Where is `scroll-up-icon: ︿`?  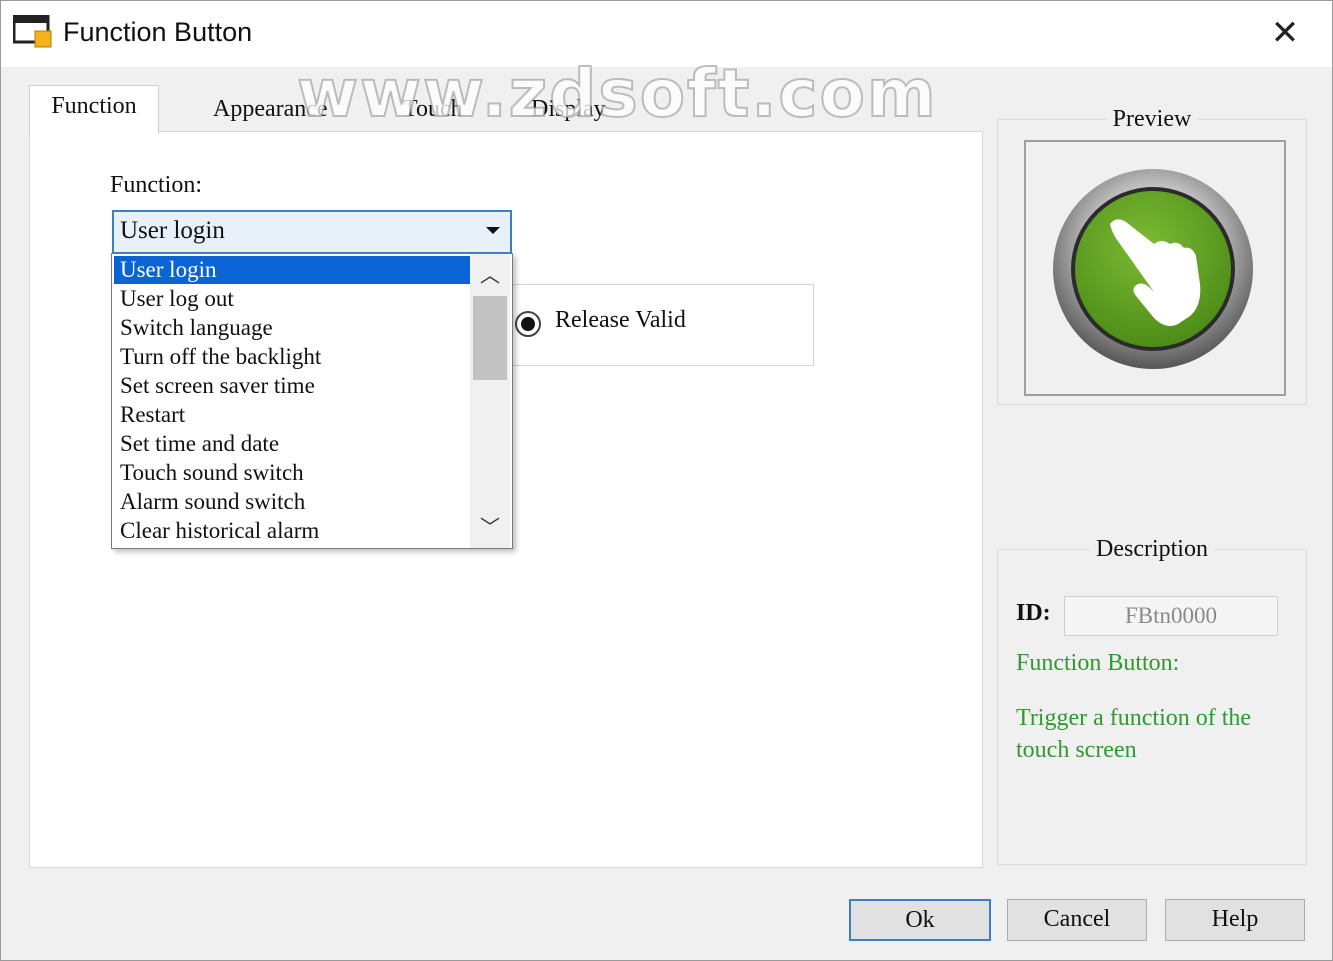 scroll-up-icon: ︿ is located at coordinates (490, 275).